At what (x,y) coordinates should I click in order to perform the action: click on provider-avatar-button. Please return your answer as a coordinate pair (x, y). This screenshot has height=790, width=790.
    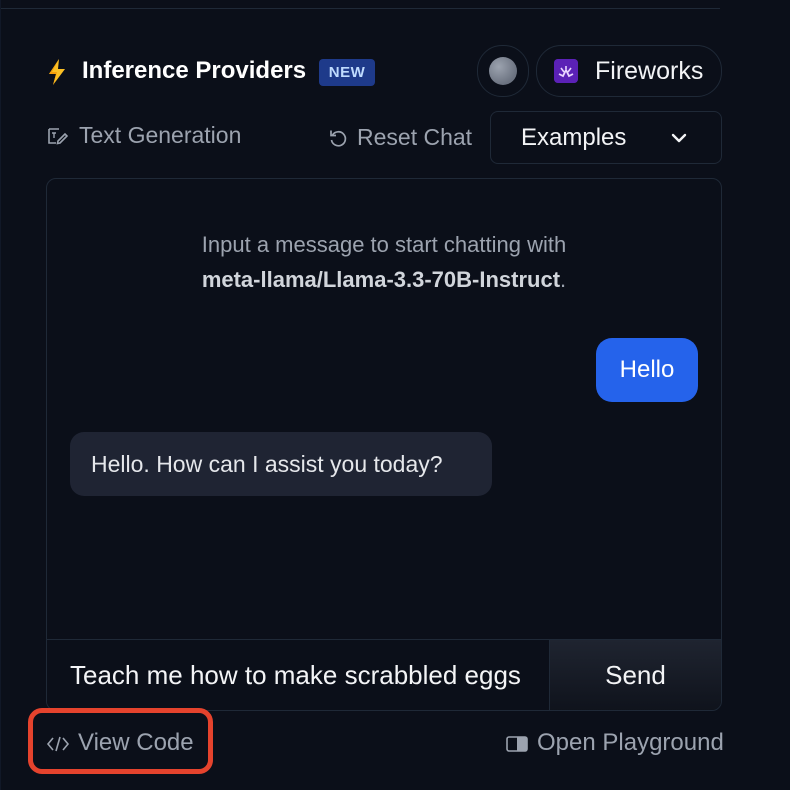
    Looking at the image, I should click on (503, 71).